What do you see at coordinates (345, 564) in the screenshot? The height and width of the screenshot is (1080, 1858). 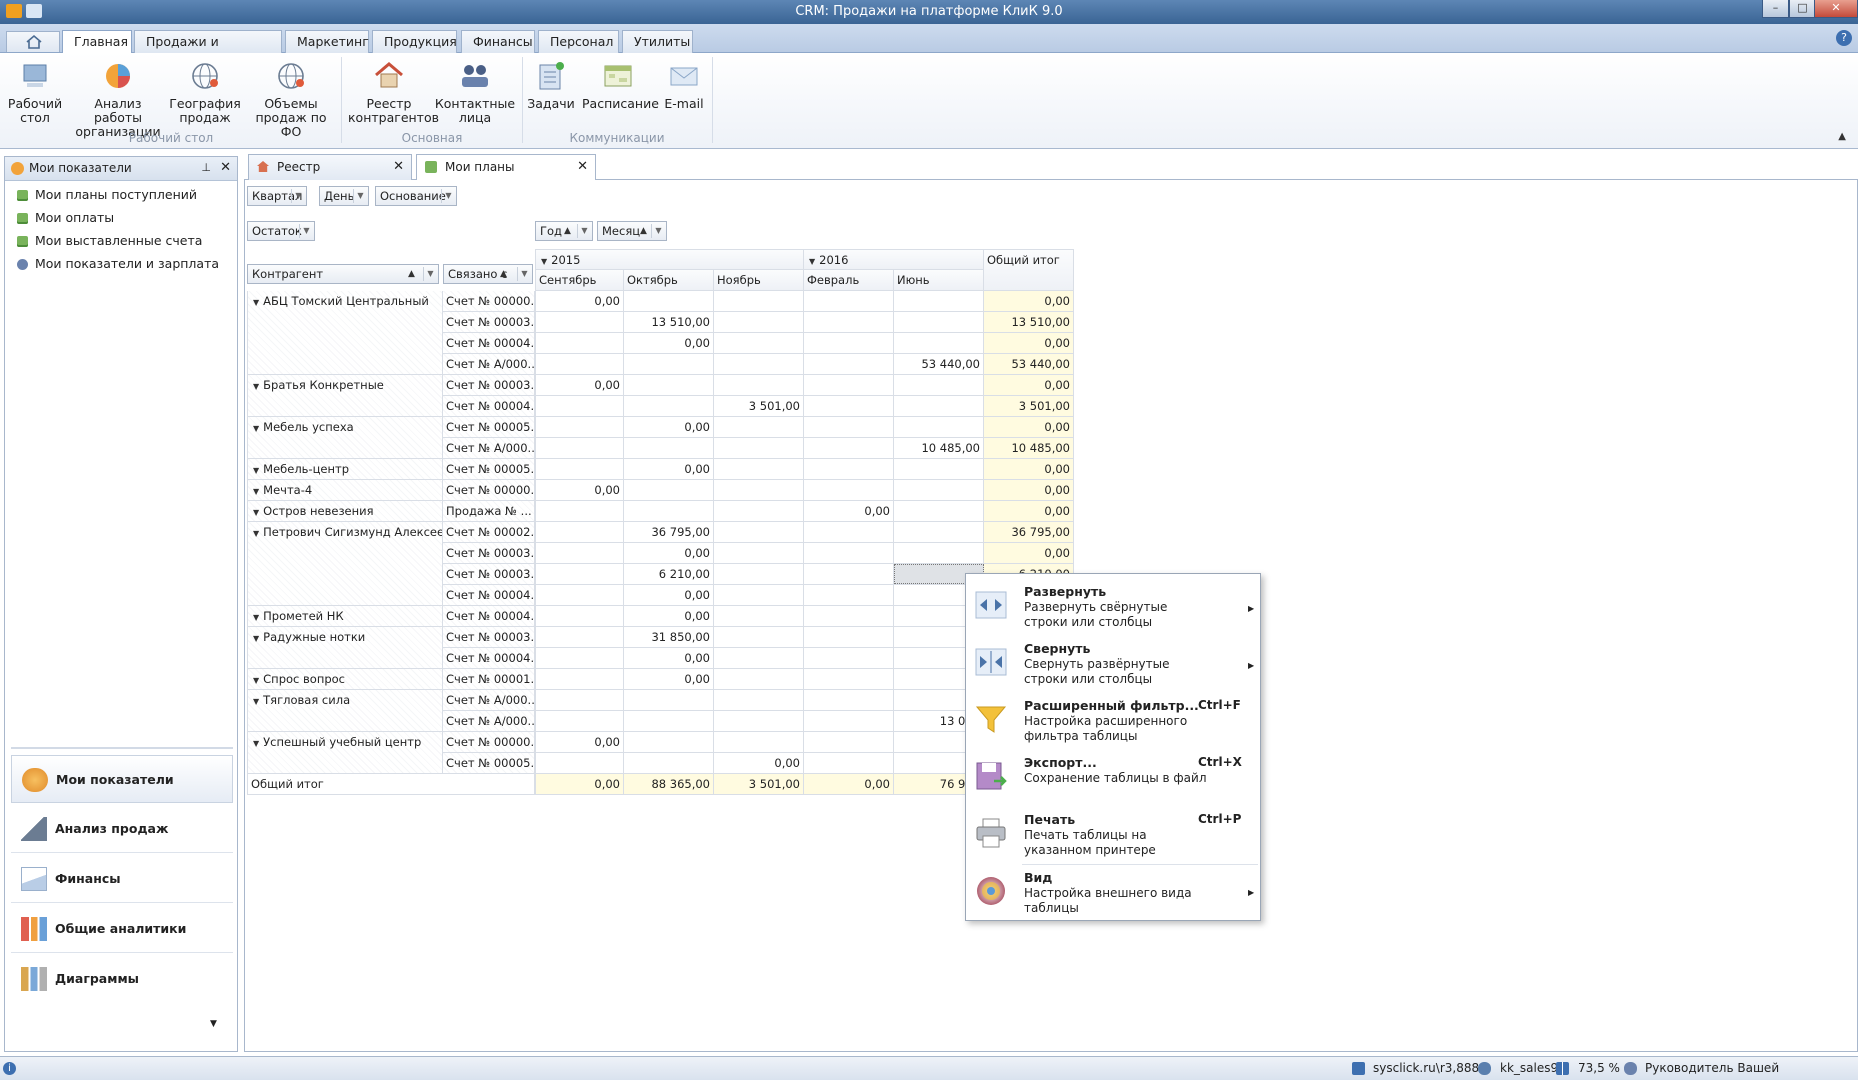 I see `row-group-header: ▼Петрович Сигизмунд Алексеевич` at bounding box center [345, 564].